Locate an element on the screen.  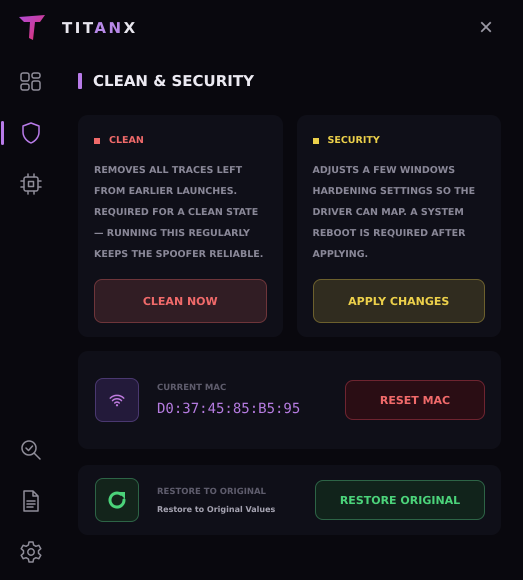
brand-name: TITAN X is located at coordinates (100, 28).